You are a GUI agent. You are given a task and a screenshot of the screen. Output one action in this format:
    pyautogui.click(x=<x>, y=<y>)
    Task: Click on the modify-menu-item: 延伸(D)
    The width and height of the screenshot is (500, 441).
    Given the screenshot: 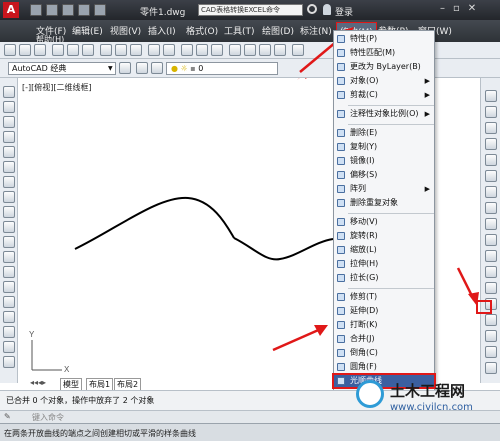 What is the action you would take?
    pyautogui.click(x=384, y=311)
    